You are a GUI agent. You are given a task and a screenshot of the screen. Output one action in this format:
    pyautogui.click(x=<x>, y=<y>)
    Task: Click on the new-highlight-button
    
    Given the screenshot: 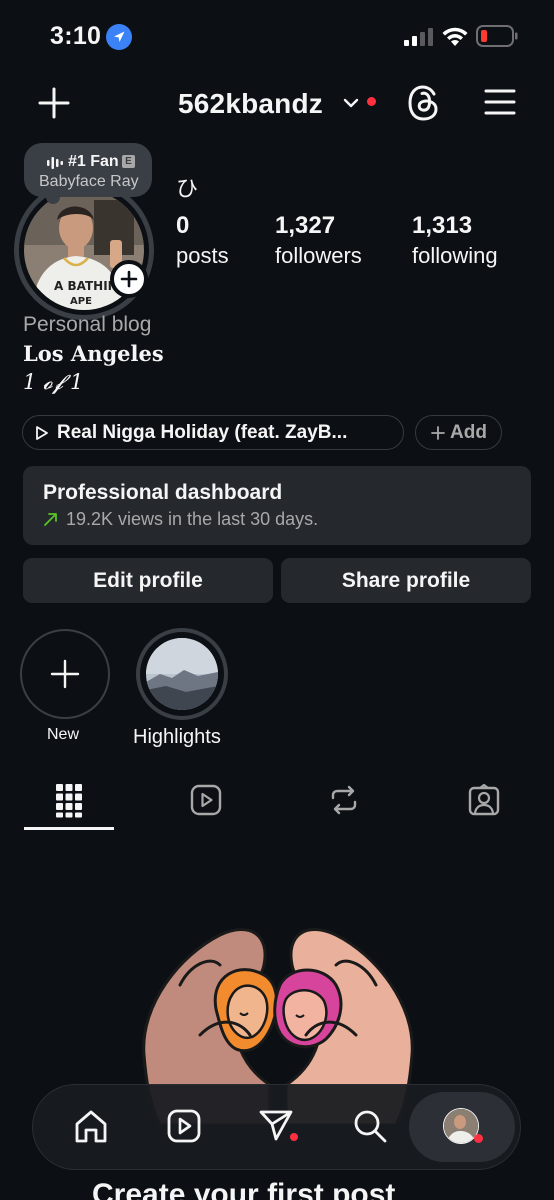 What is the action you would take?
    pyautogui.click(x=65, y=674)
    